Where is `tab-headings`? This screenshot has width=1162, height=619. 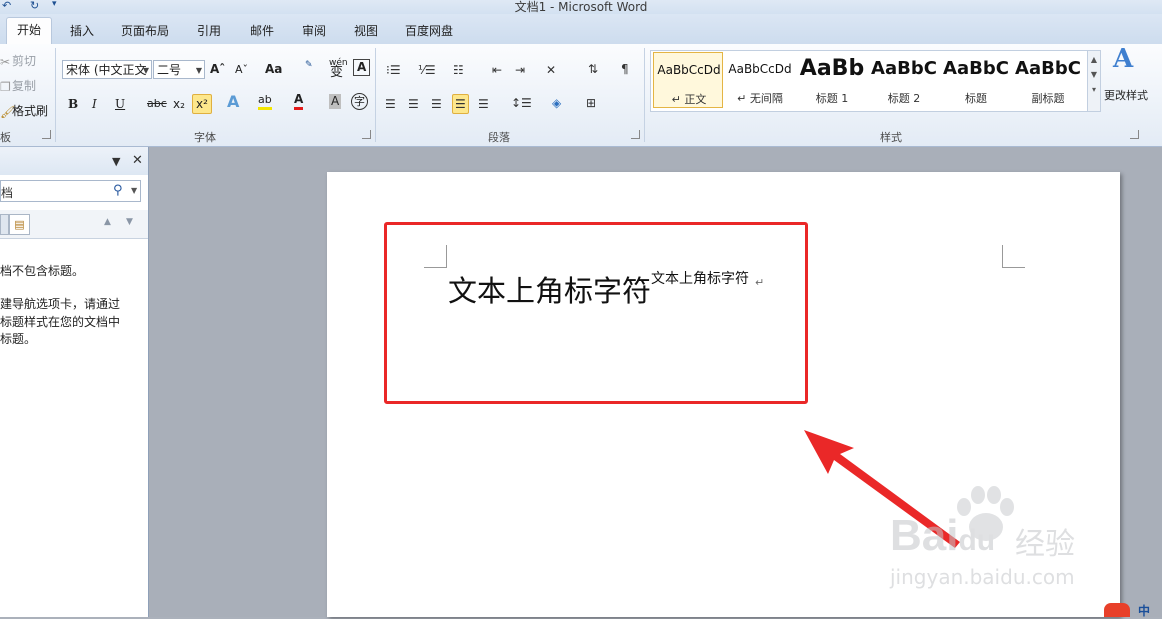 tab-headings is located at coordinates (4, 224).